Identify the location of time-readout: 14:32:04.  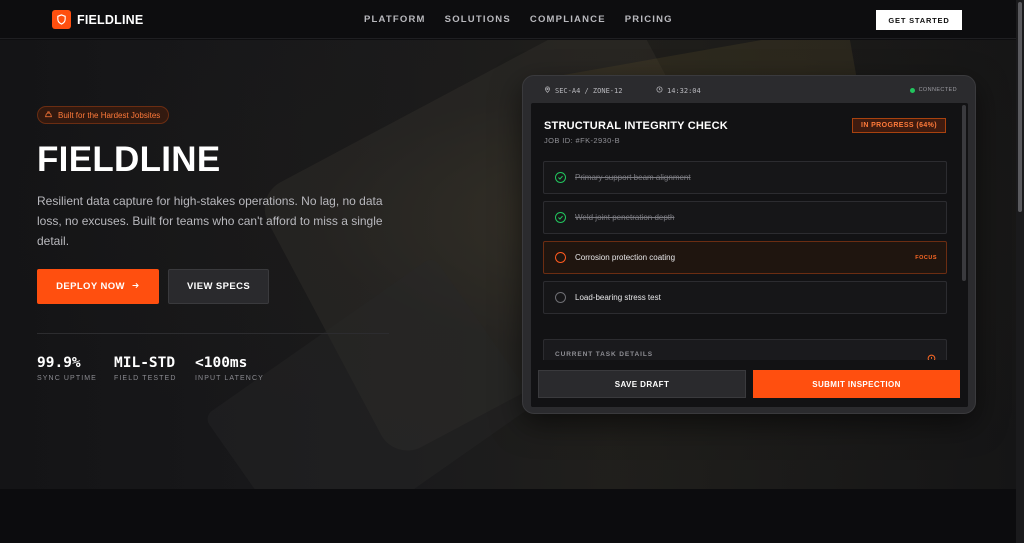
(678, 90).